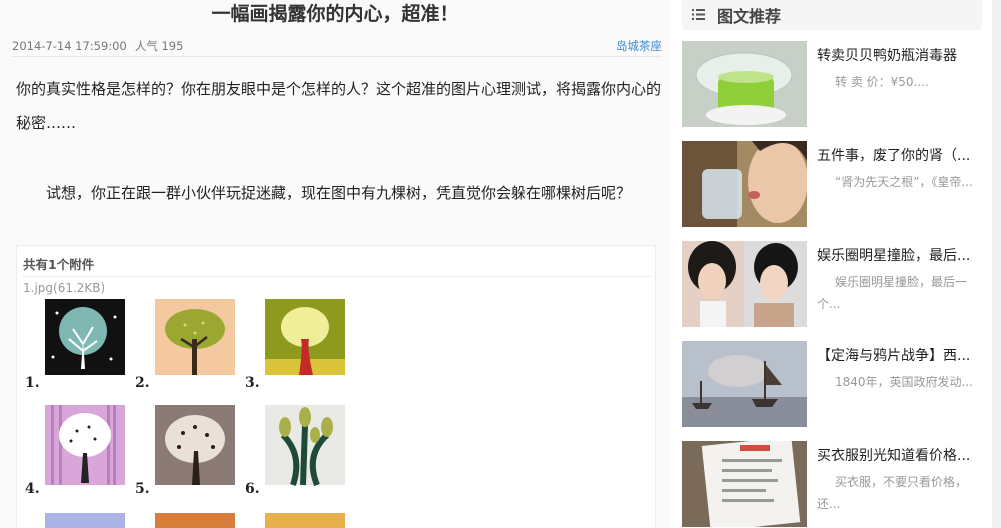 The image size is (1001, 528). Describe the element at coordinates (298, 452) in the screenshot. I see `tree-tile-6: 6.` at that location.